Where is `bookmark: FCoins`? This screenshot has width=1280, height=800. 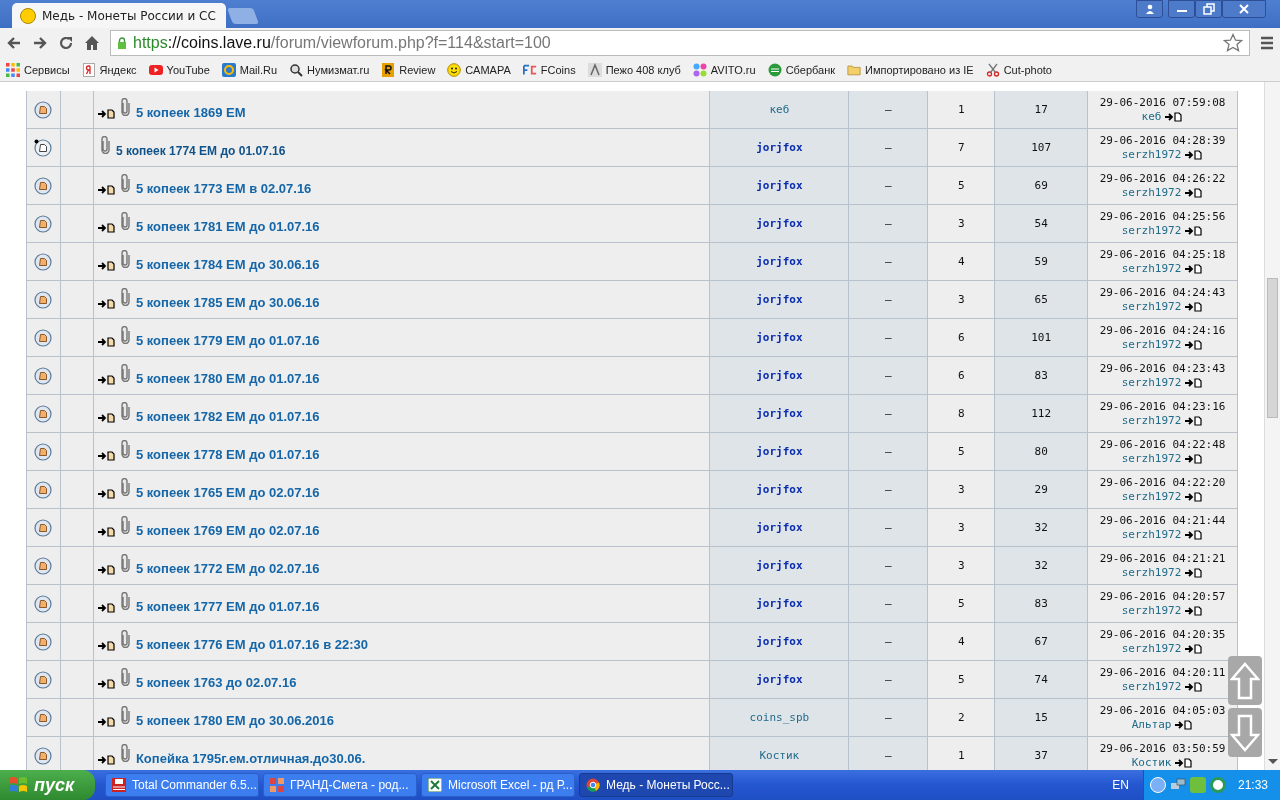
bookmark: FCoins is located at coordinates (549, 69).